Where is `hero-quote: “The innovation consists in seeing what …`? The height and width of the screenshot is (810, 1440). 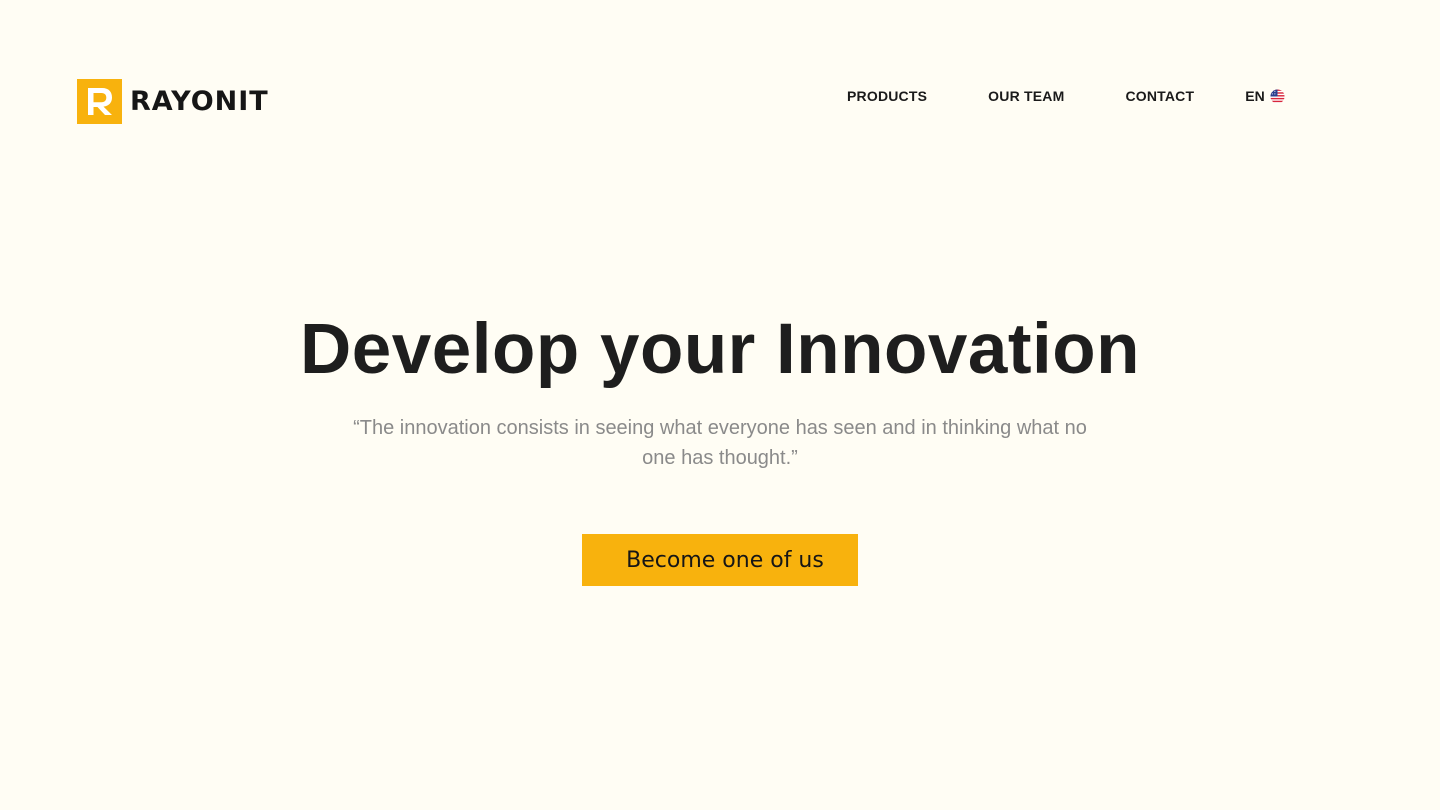
hero-quote: “The innovation consists in seeing what … is located at coordinates (720, 443).